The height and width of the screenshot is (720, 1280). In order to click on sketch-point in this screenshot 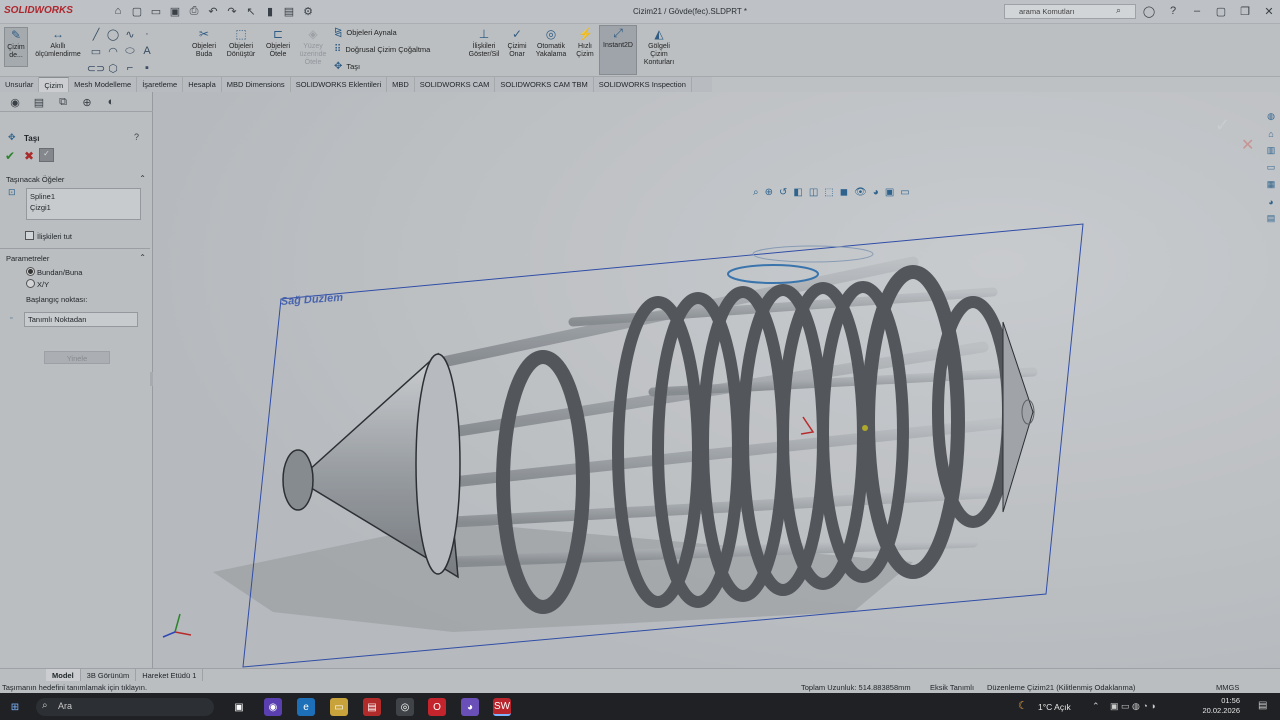, I will do `click(865, 428)`.